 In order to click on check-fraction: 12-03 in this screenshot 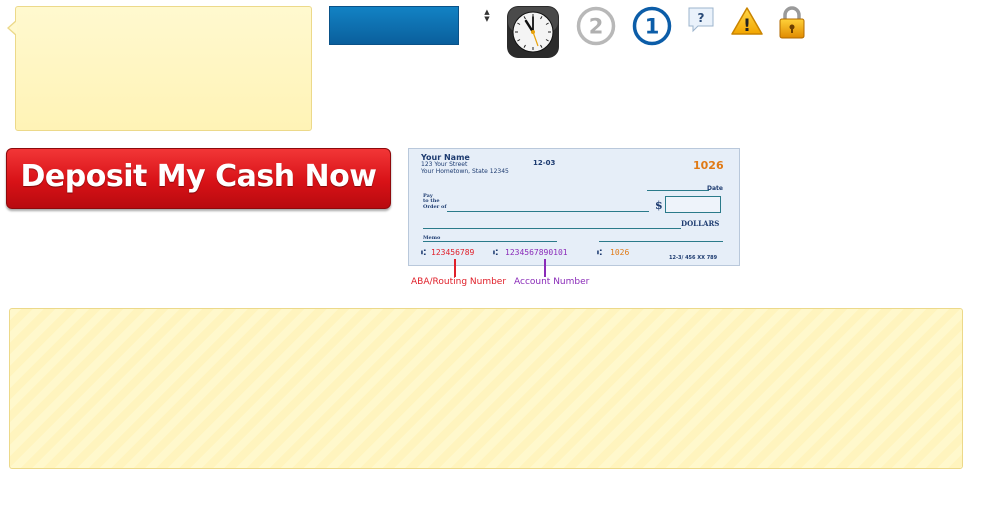, I will do `click(544, 163)`.